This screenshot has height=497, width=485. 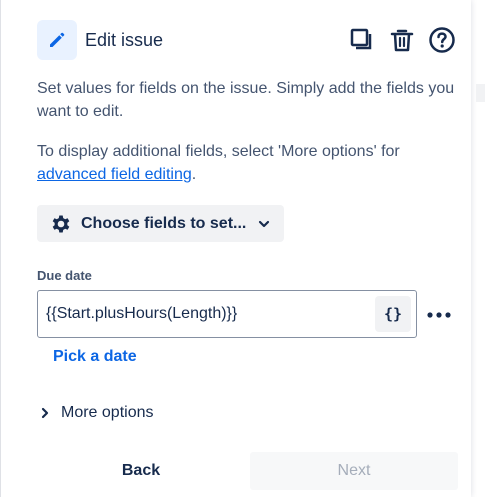 I want to click on due-date-field: {{Start.plusHours(Length)}} {}, so click(x=227, y=314).